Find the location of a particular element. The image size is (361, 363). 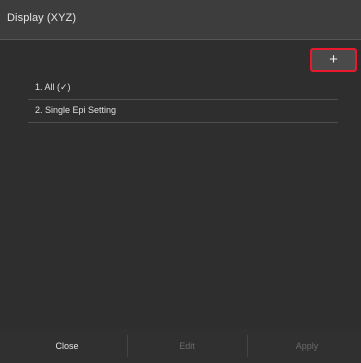

edit-button: Edit is located at coordinates (187, 346).